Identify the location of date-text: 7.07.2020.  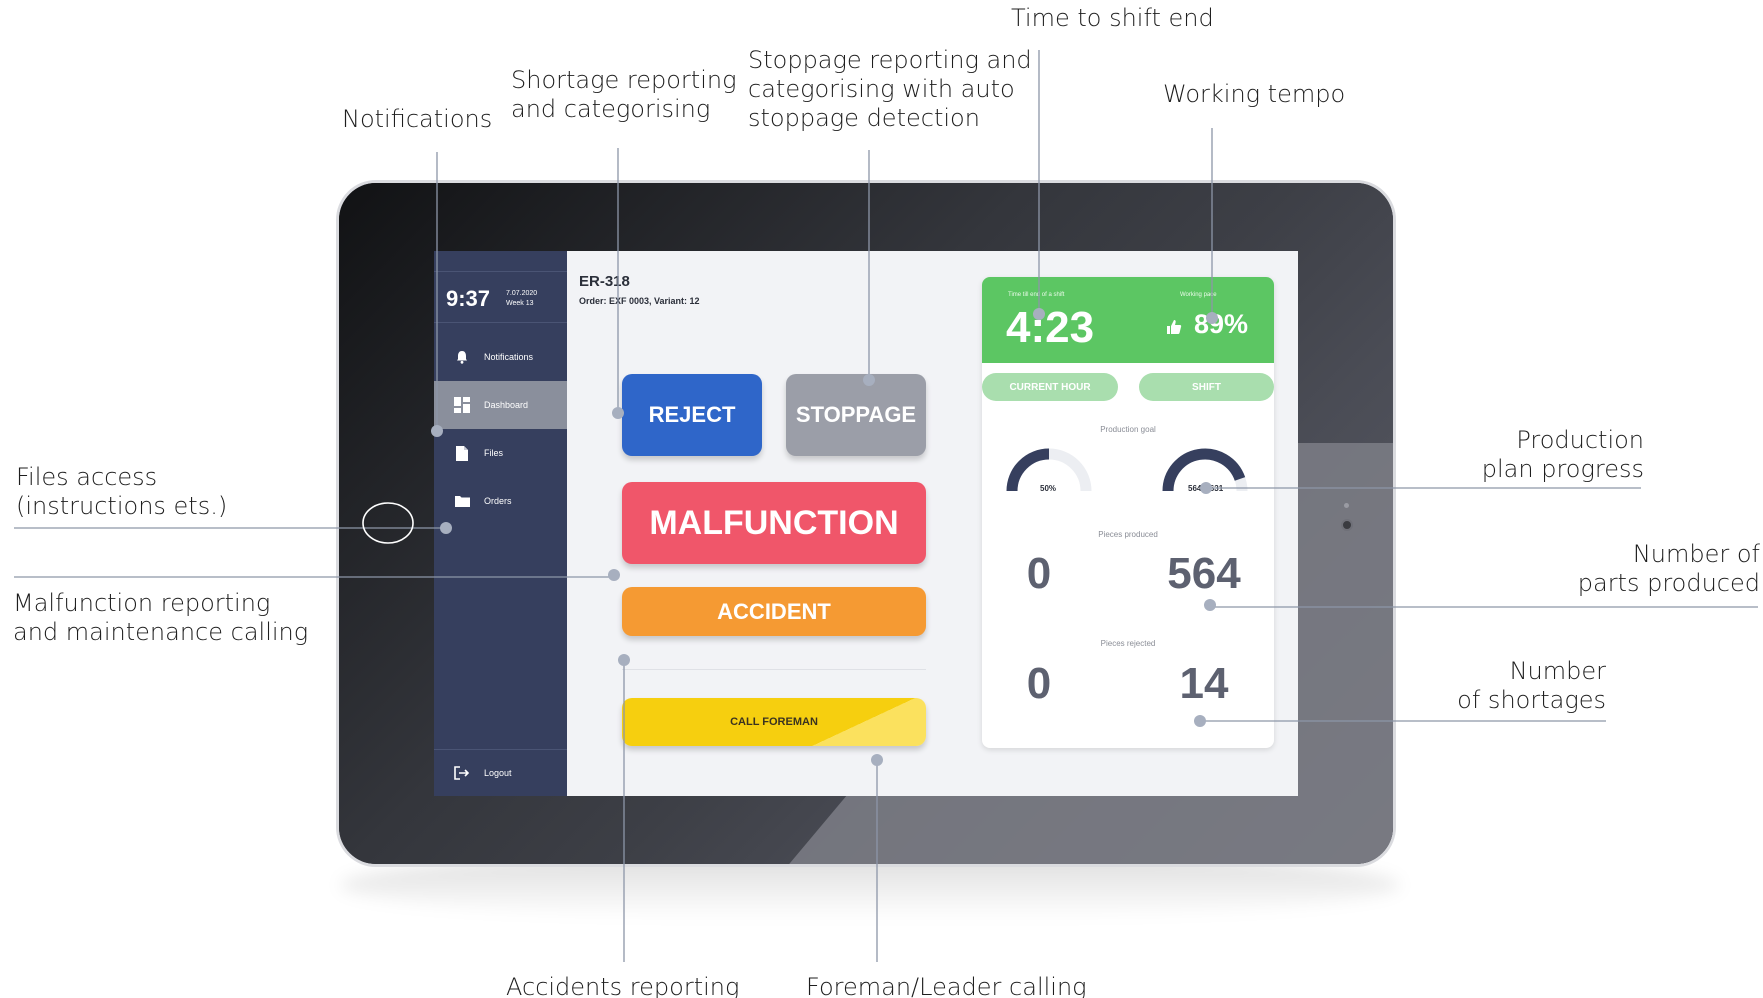
(522, 293).